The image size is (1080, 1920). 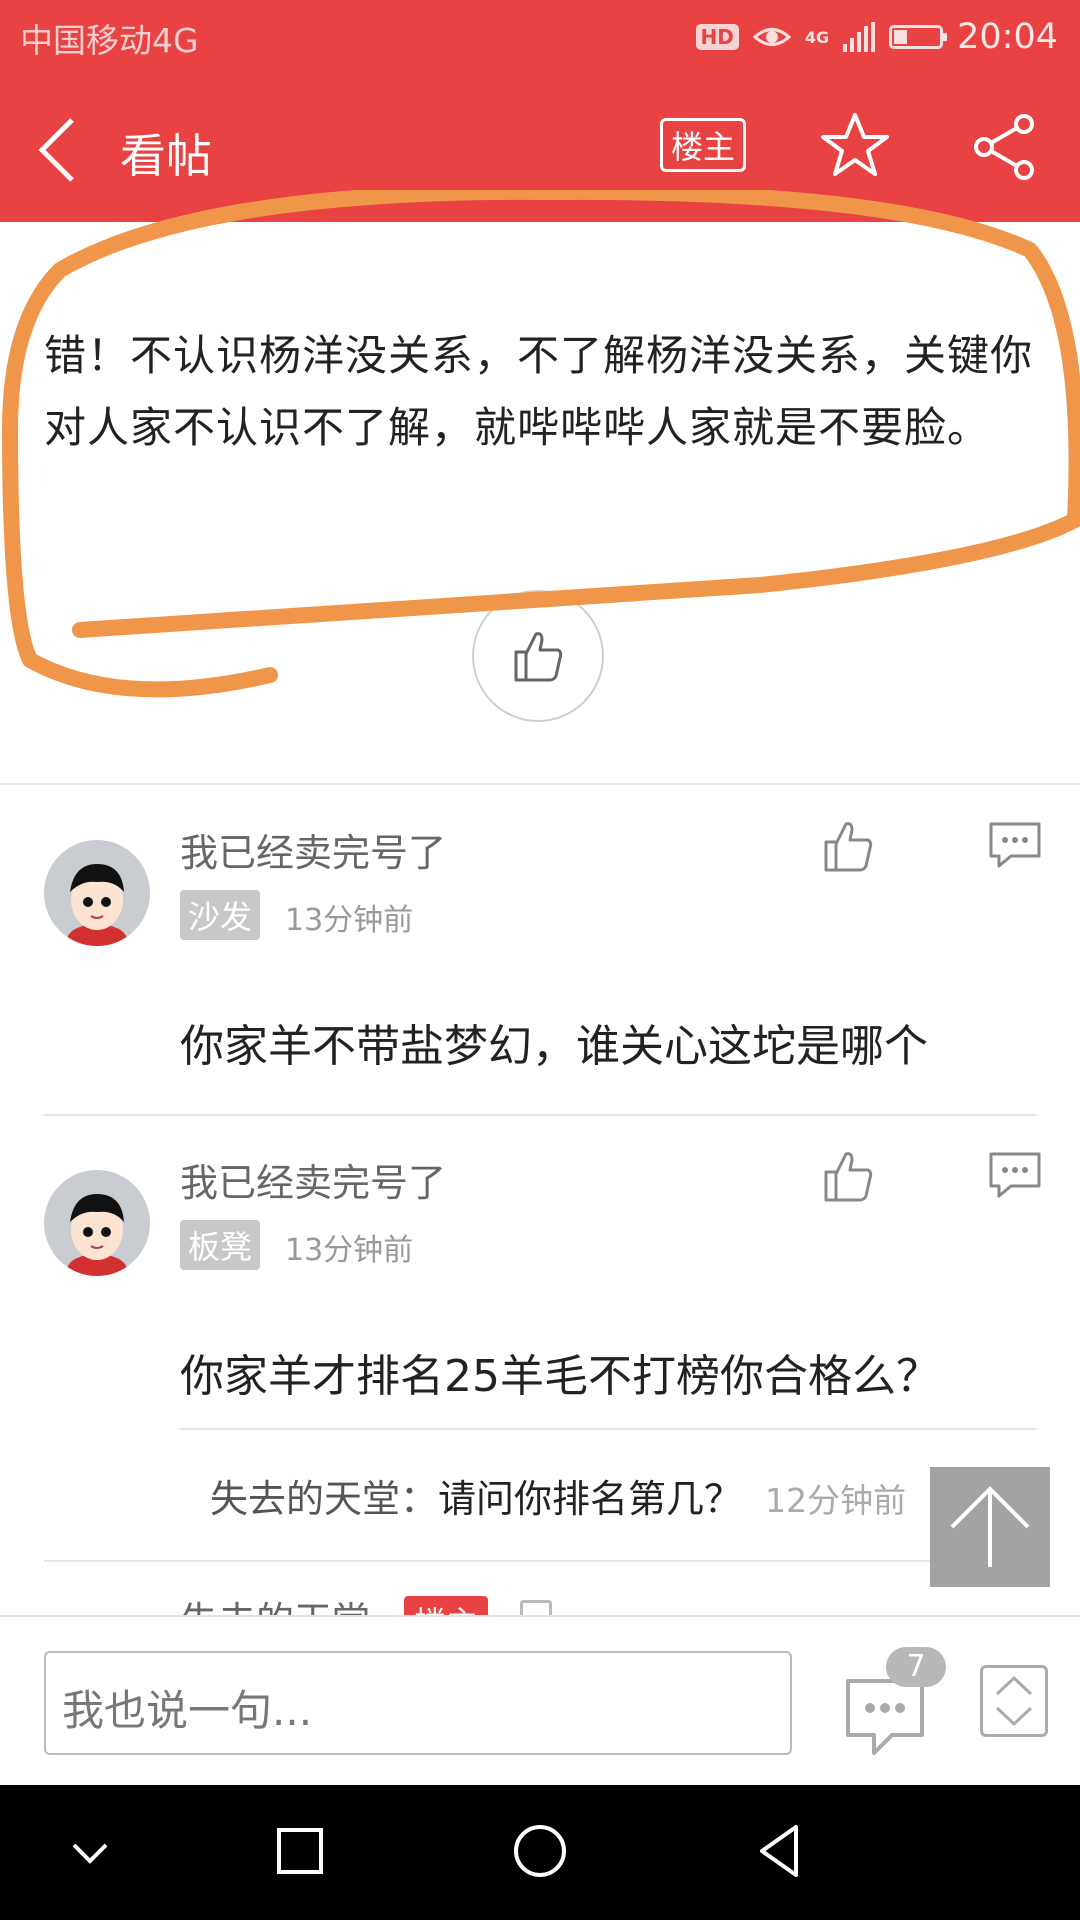 I want to click on comment-text: 你家羊才排名25羊毛不打榜你合格么？, so click(x=560, y=1376).